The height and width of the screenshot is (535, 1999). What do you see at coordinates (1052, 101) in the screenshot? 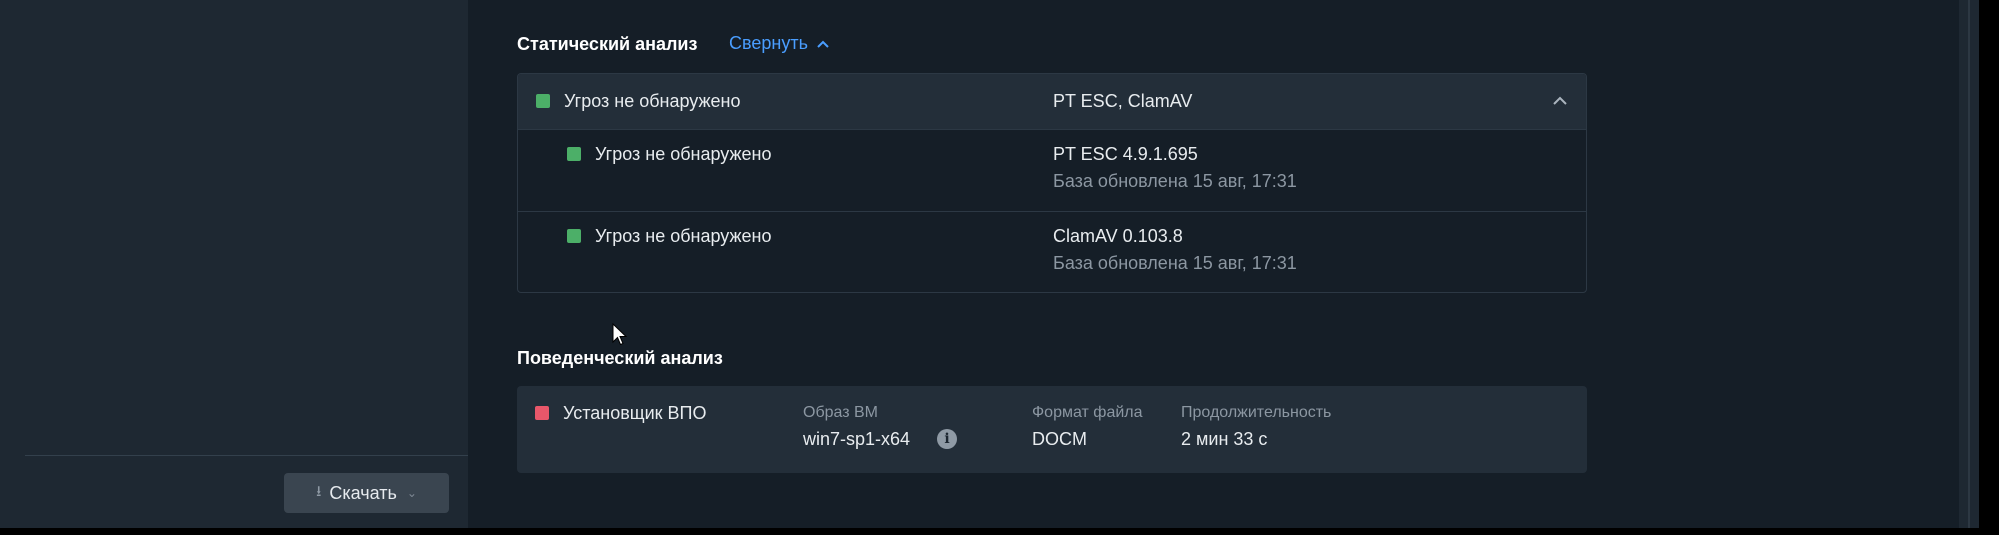
I see `static-summary-row: Угроз не обнаружено PT ESC, ClamAV` at bounding box center [1052, 101].